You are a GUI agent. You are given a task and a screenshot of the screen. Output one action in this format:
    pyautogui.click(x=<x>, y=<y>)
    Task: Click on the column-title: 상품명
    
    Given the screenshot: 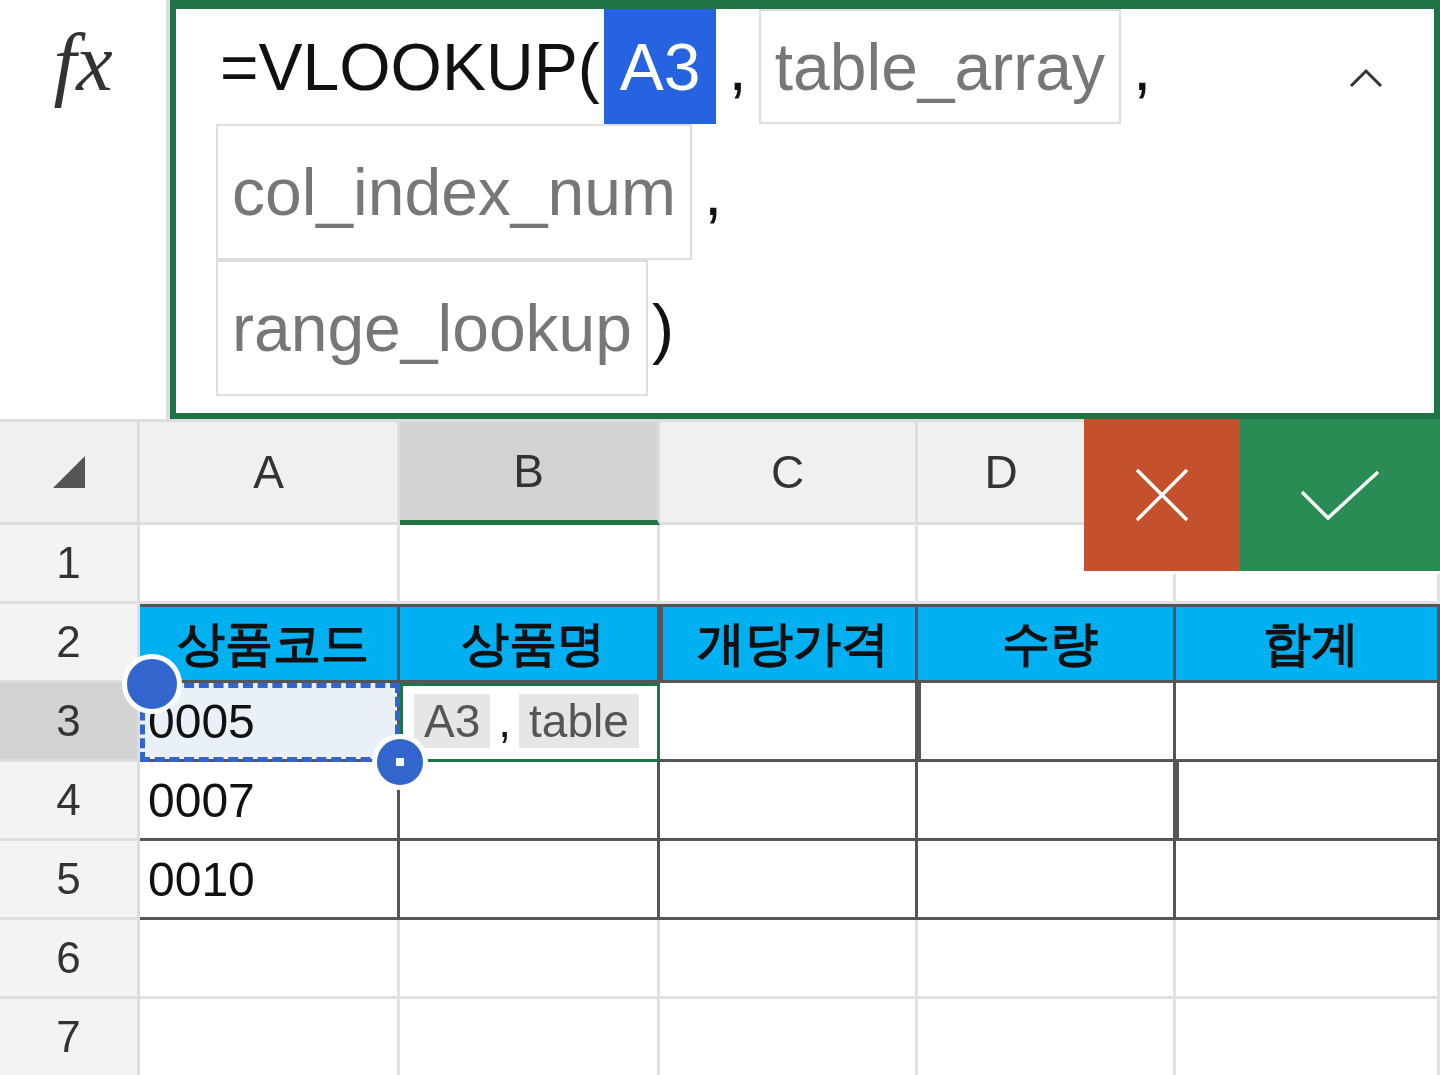 What is the action you would take?
    pyautogui.click(x=530, y=643)
    